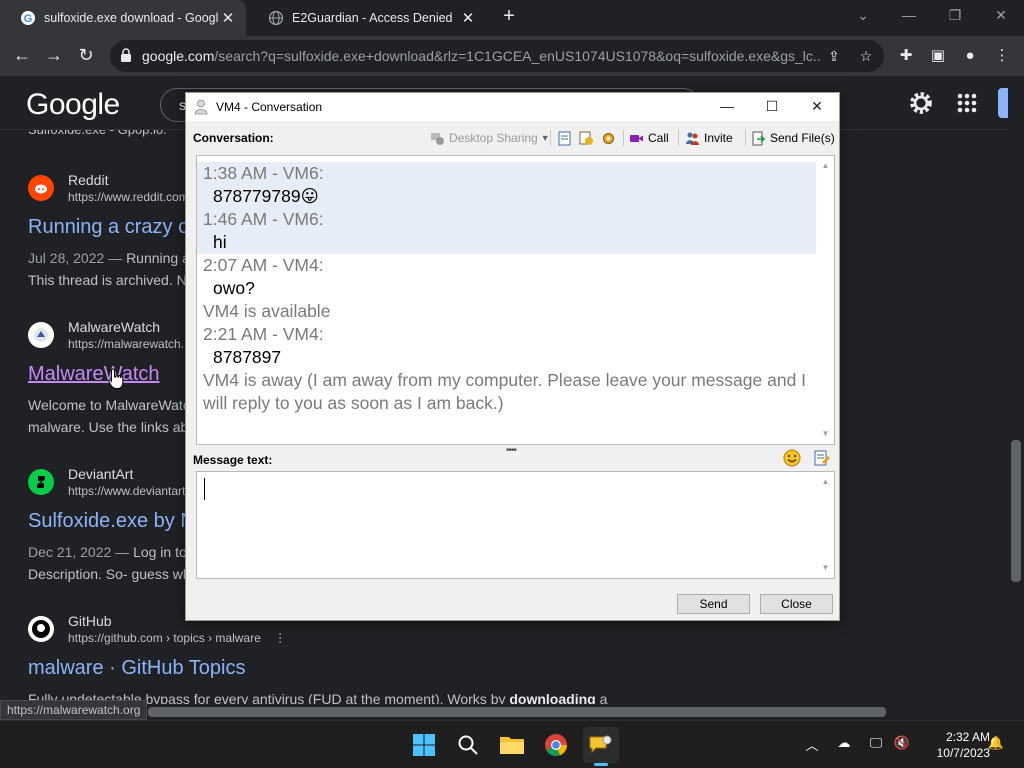 This screenshot has width=1024, height=768. What do you see at coordinates (81, 552) in the screenshot?
I see `result-date: Dec 21, 2022 —` at bounding box center [81, 552].